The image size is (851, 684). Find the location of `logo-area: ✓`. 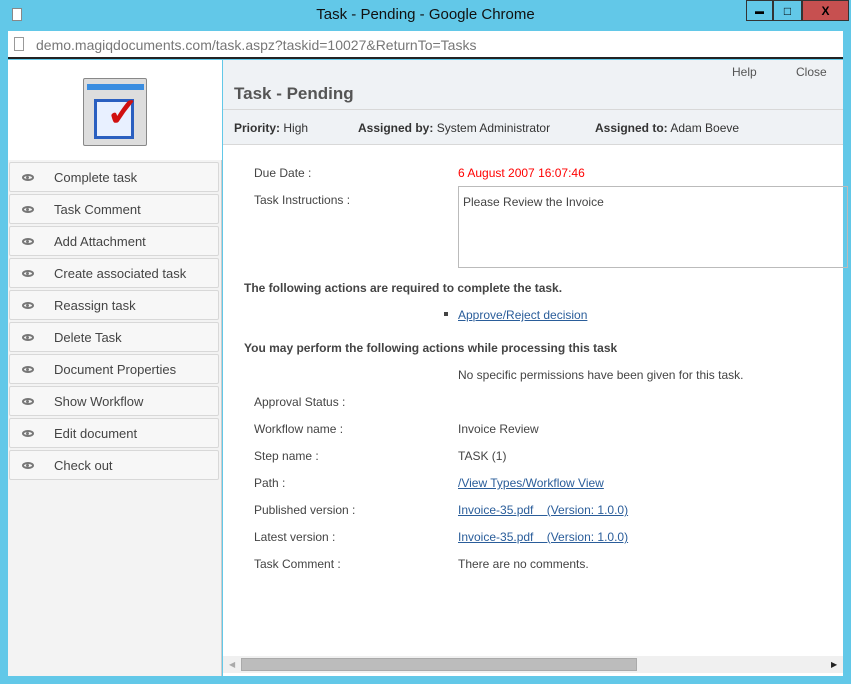

logo-area: ✓ is located at coordinates (115, 110).